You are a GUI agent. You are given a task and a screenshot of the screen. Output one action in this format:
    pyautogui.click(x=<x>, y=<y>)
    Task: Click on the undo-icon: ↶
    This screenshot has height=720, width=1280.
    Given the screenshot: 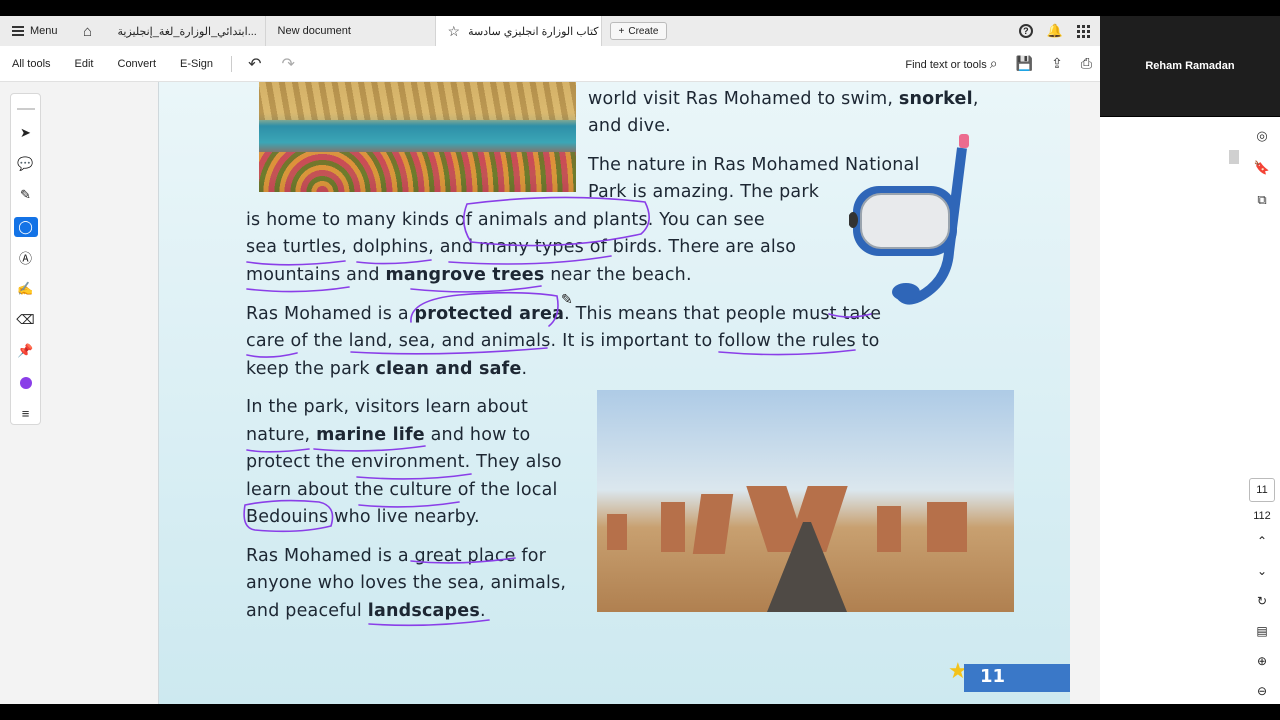 What is the action you would take?
    pyautogui.click(x=254, y=64)
    